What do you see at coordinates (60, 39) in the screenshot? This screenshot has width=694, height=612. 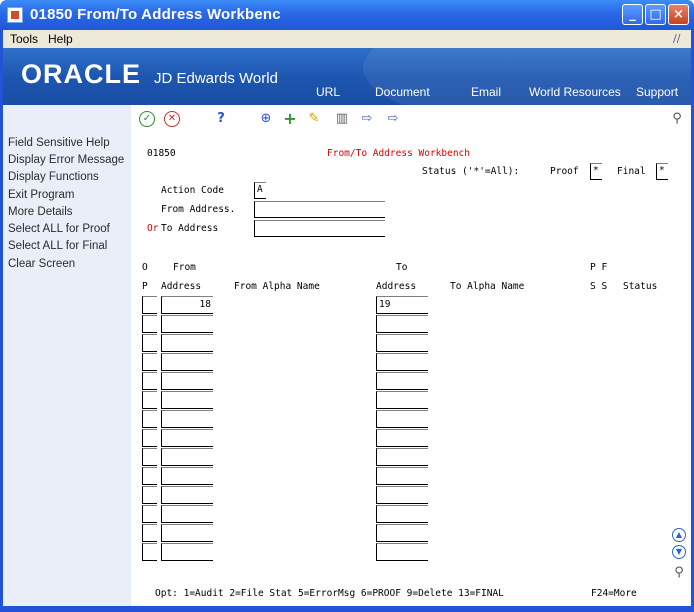 I see `menu-help: Help` at bounding box center [60, 39].